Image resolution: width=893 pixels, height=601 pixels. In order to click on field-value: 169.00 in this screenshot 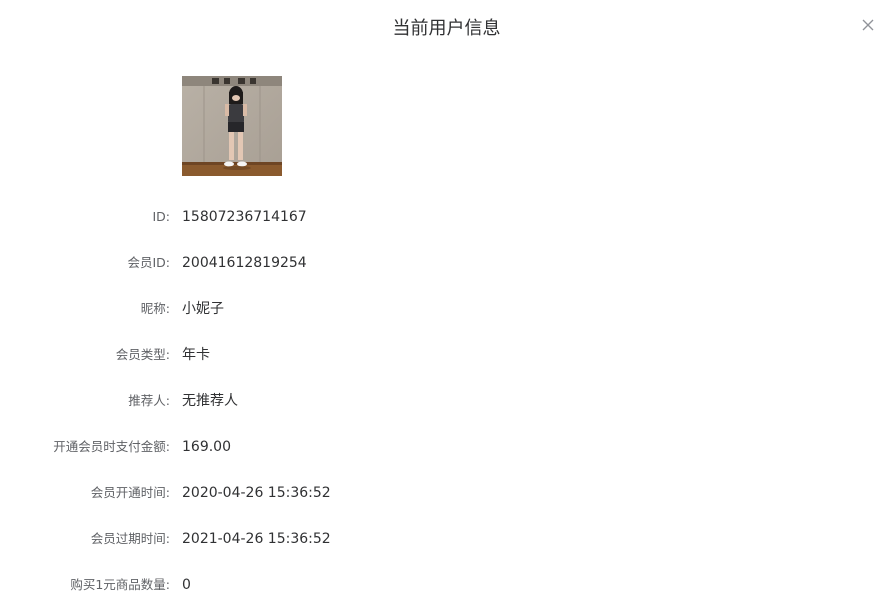, I will do `click(206, 447)`.